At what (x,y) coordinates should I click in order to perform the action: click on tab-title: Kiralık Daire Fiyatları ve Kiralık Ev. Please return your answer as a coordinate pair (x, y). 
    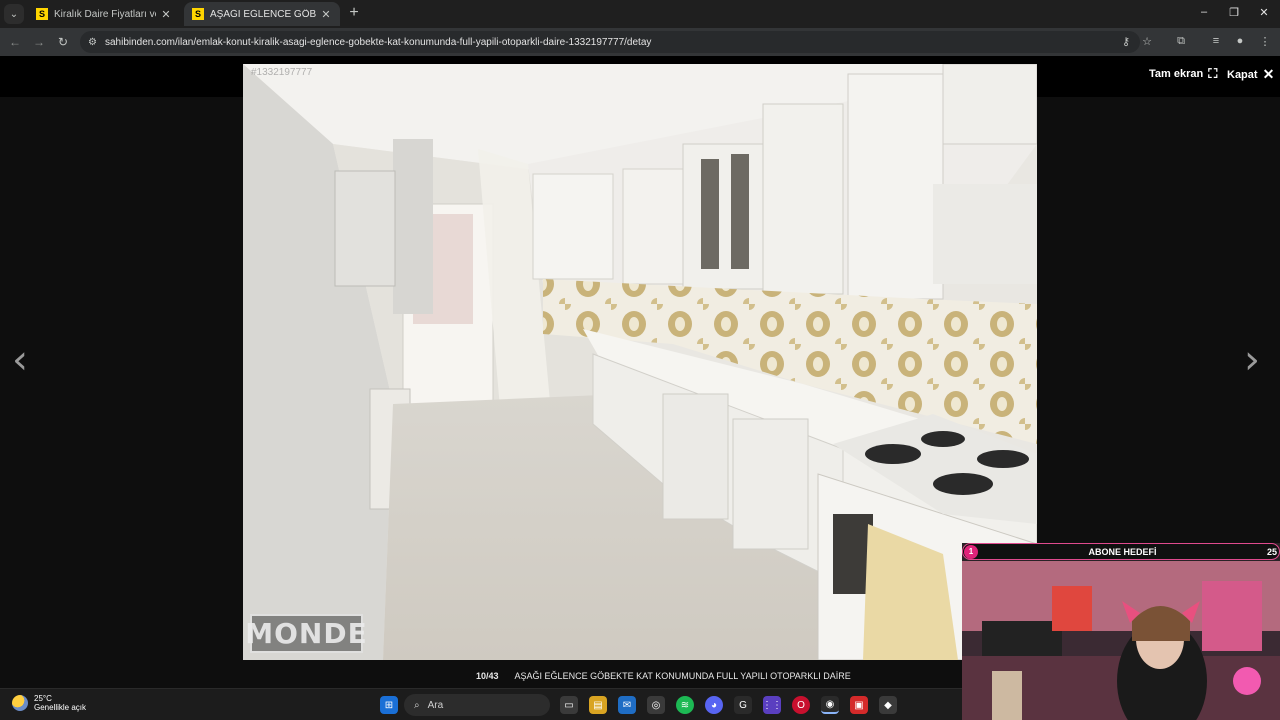
    Looking at the image, I should click on (105, 14).